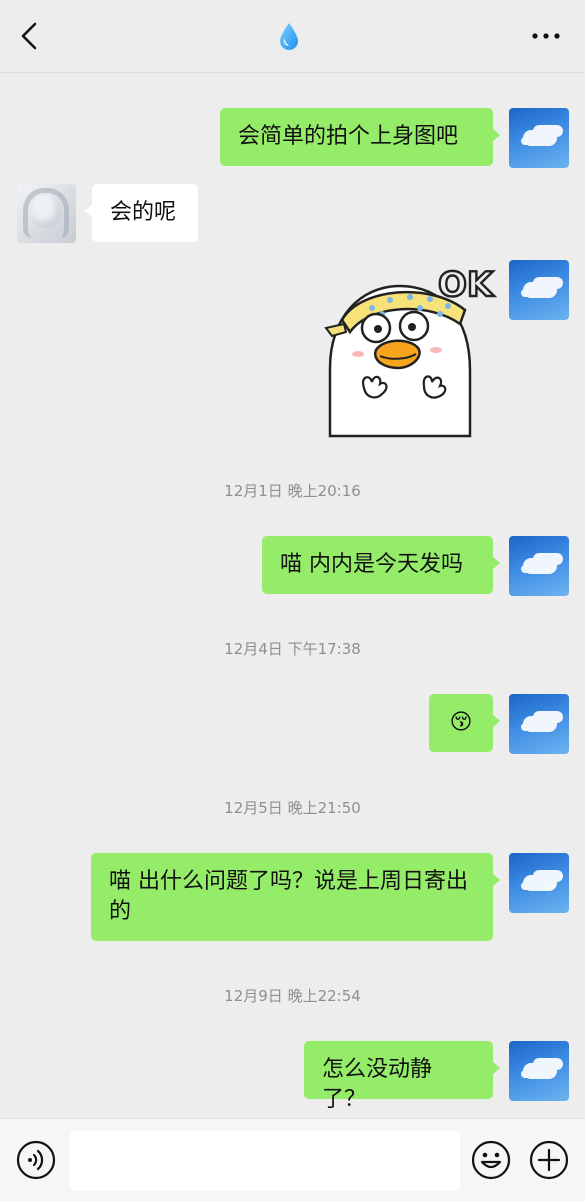  I want to click on chat-header, so click(292, 36).